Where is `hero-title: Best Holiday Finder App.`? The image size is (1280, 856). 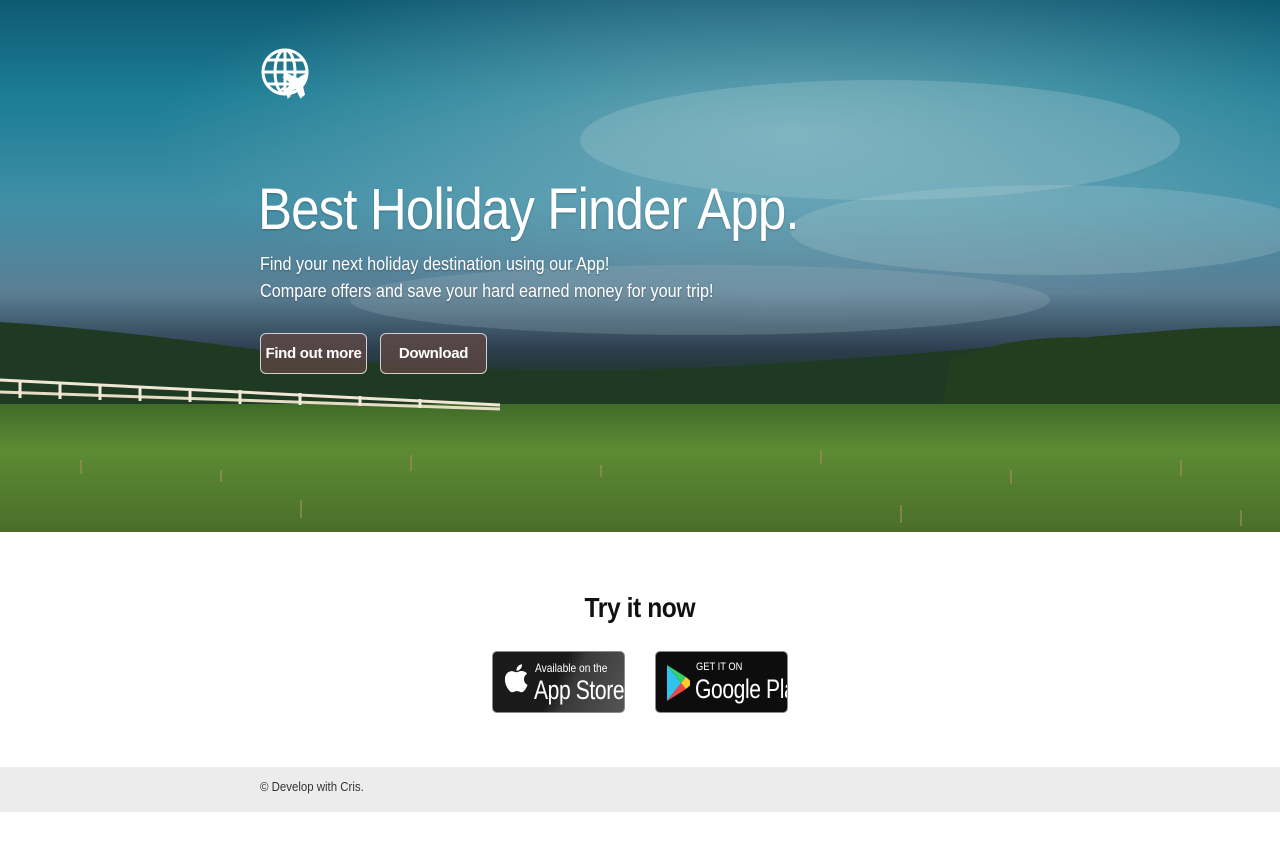
hero-title: Best Holiday Finder App. is located at coordinates (529, 209).